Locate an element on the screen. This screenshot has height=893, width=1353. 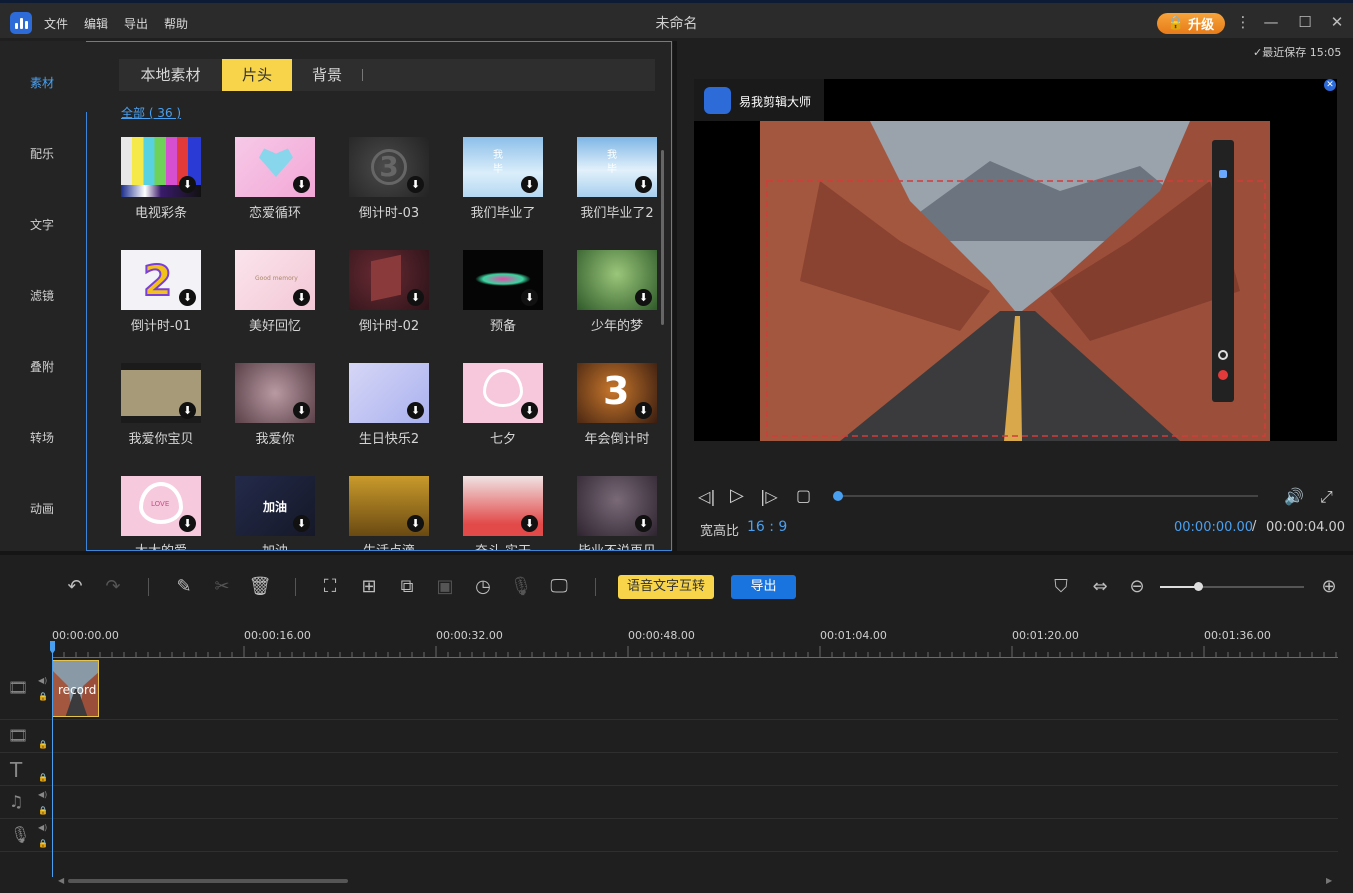
menu-file: 文件 is located at coordinates (56, 23).